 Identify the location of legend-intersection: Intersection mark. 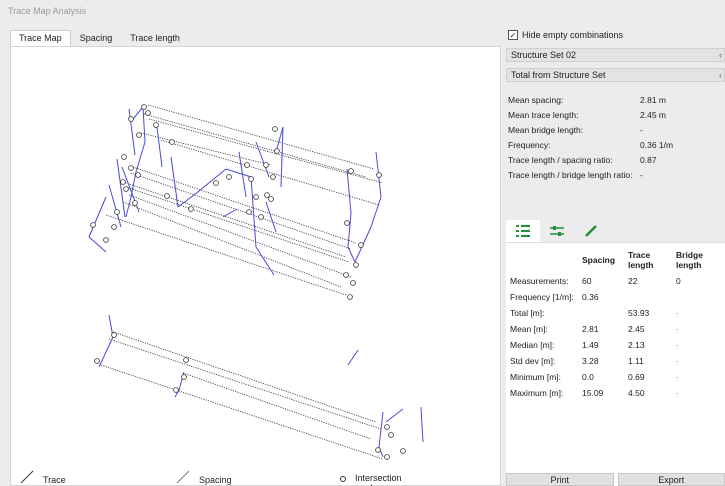
(369, 476).